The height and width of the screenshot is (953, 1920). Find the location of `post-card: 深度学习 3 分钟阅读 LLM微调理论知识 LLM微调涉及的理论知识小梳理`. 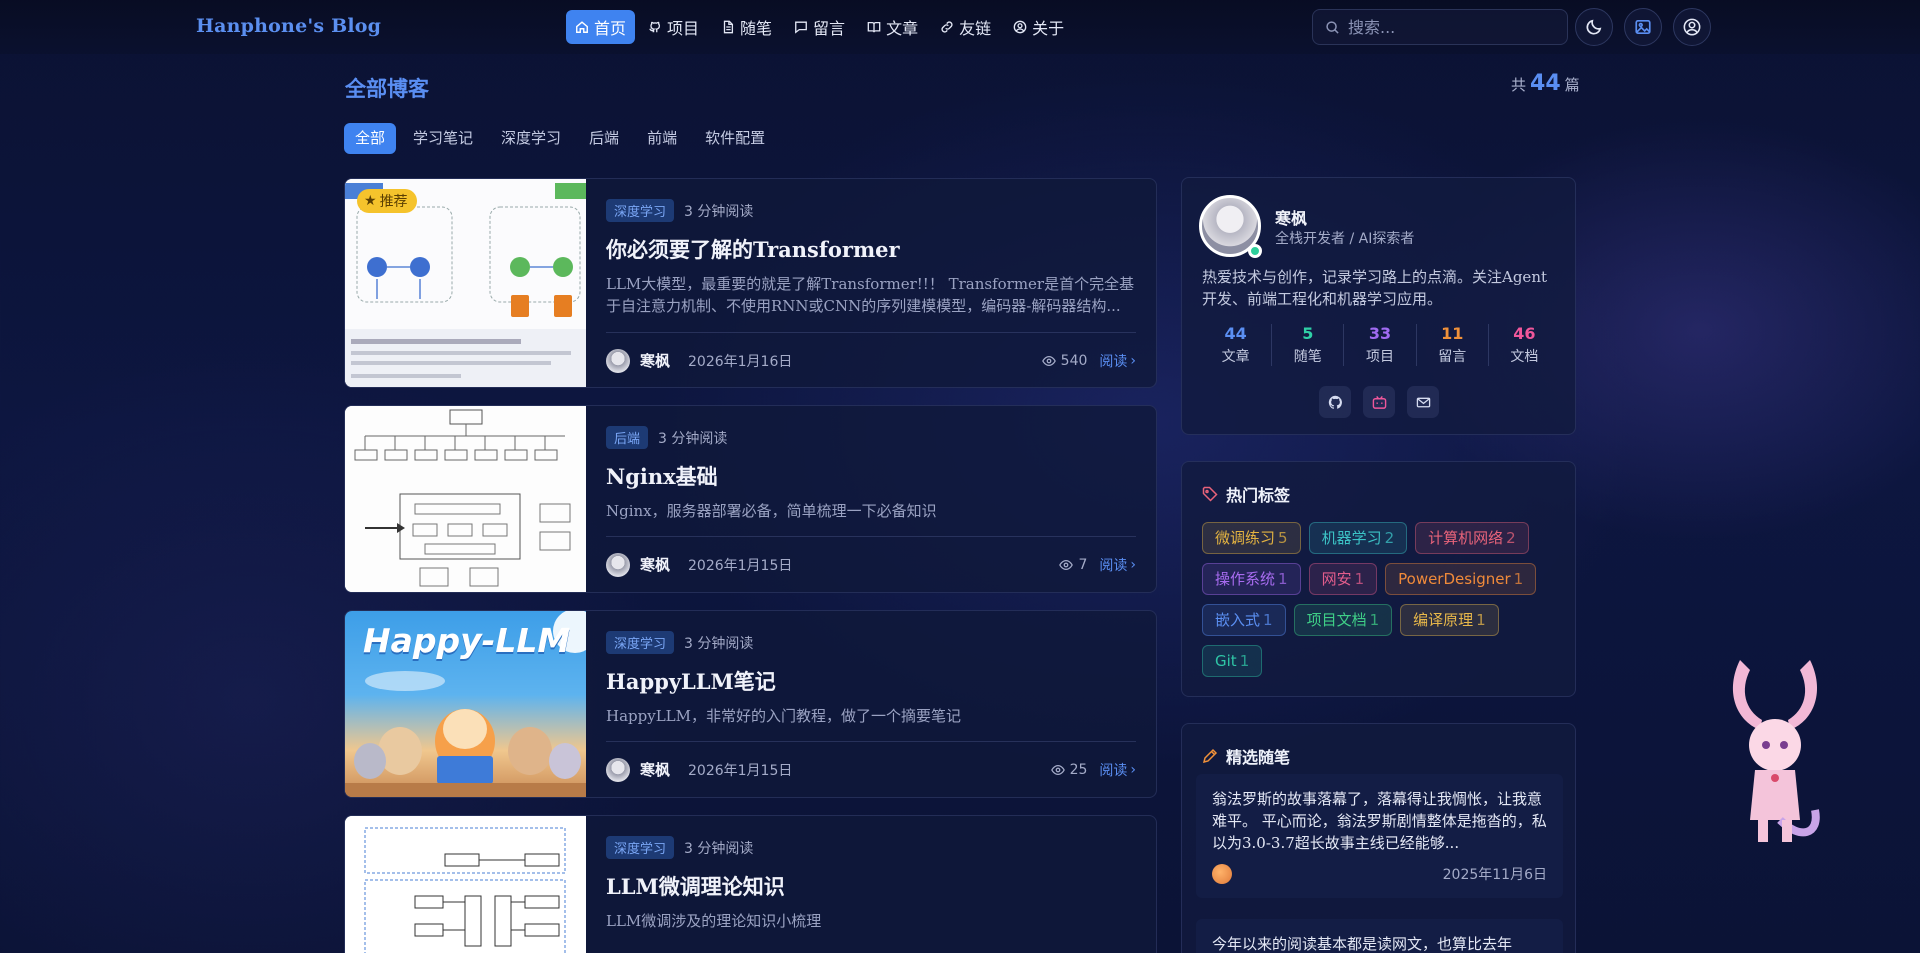

post-card: 深度学习 3 分钟阅读 LLM微调理论知识 LLM微调涉及的理论知识小梳理 is located at coordinates (750, 884).